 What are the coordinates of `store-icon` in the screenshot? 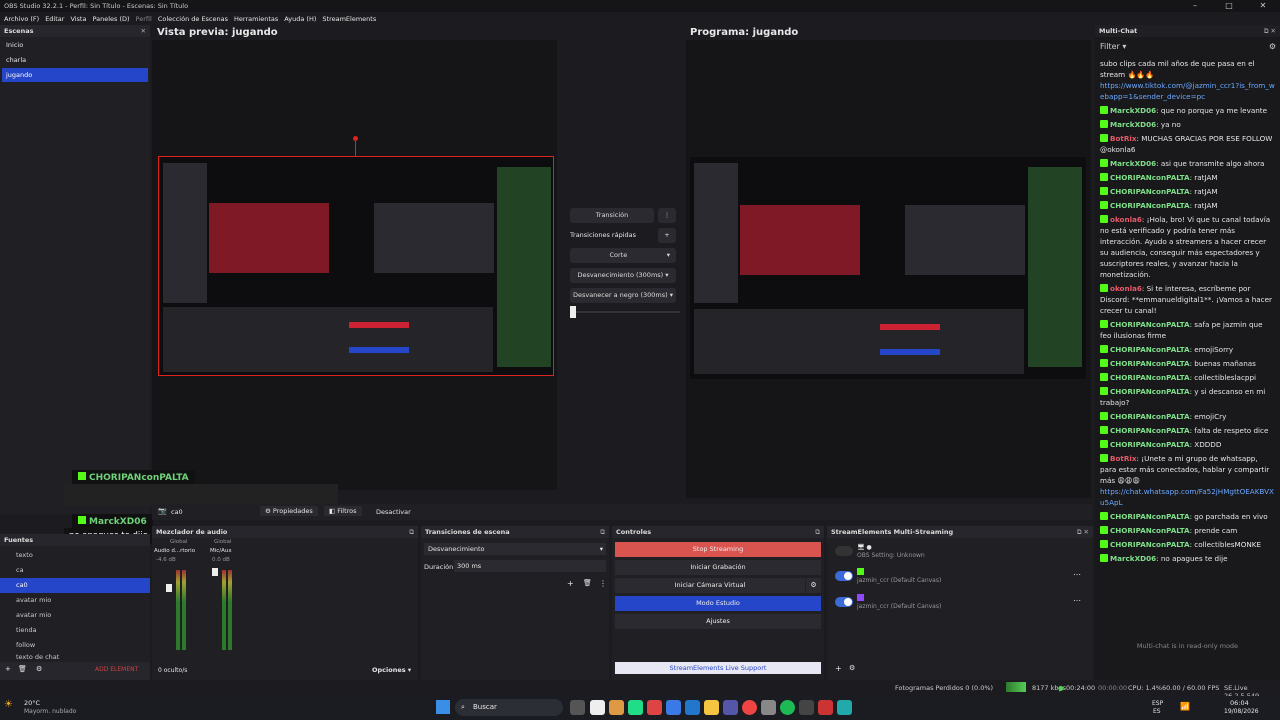 It's located at (597, 707).